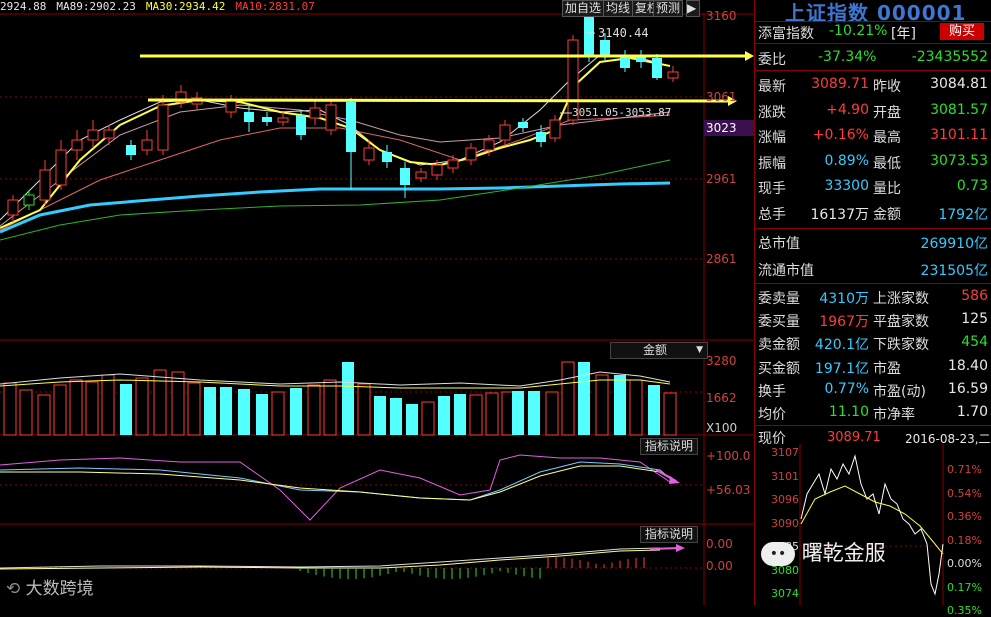 Image resolution: width=991 pixels, height=617 pixels. What do you see at coordinates (887, 368) in the screenshot?
I see `stat-label: 市盈` at bounding box center [887, 368].